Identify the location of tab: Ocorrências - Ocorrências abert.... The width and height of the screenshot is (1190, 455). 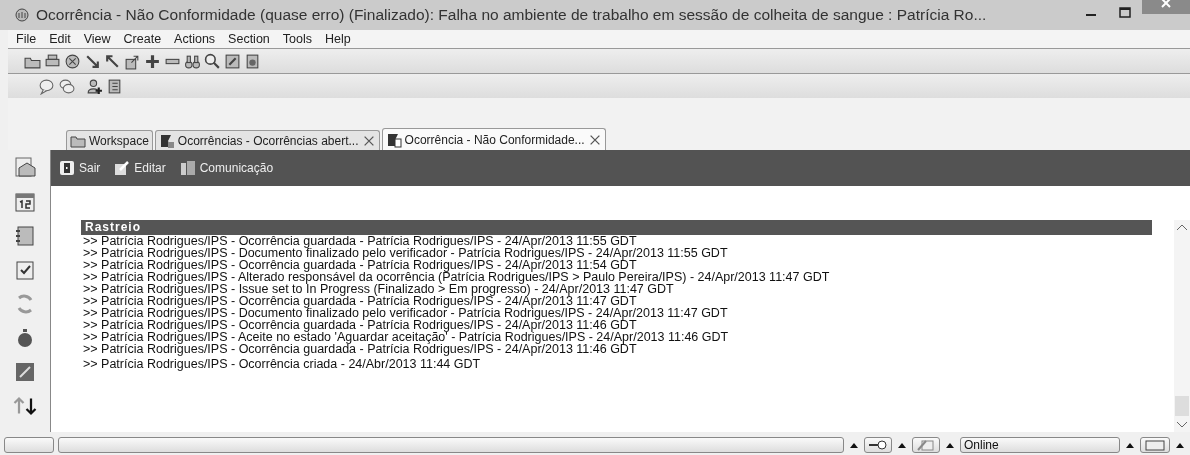
(267, 140).